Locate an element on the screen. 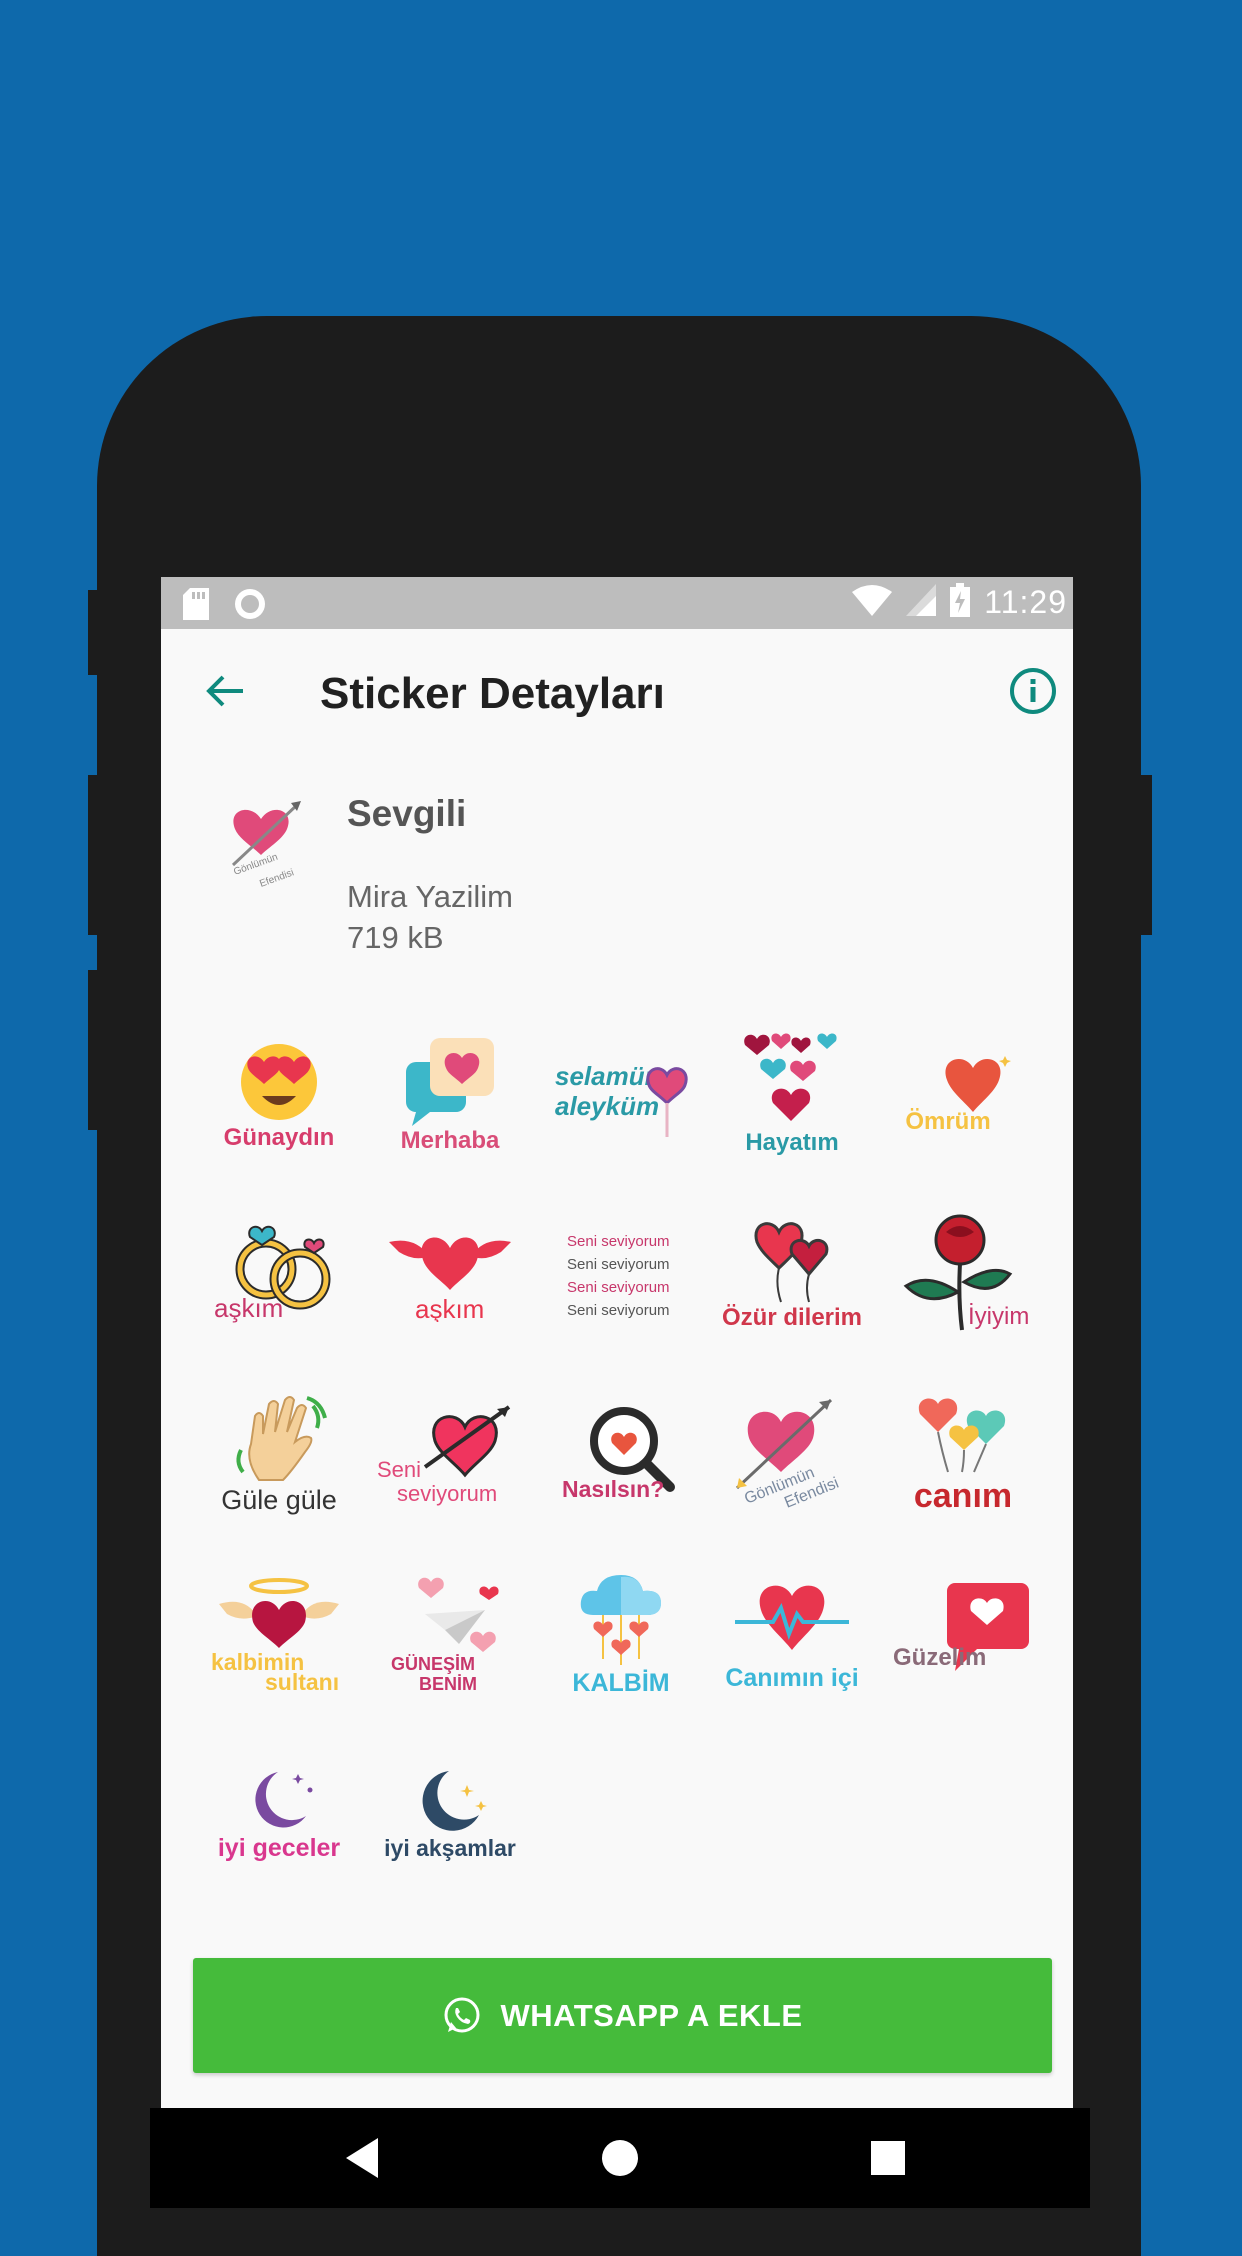  sticker-item: Merhaba is located at coordinates (450, 1092).